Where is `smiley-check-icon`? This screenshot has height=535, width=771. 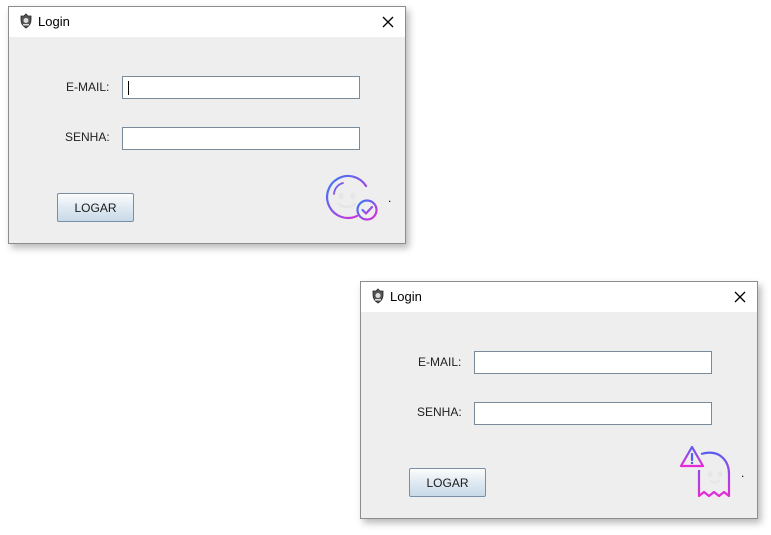
smiley-check-icon is located at coordinates (352, 197).